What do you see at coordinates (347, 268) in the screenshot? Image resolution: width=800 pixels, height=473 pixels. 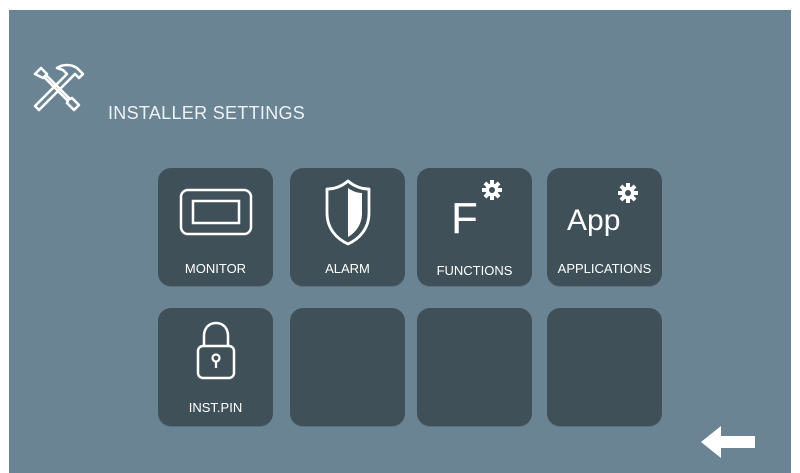 I see `alarm-label: ALARM` at bounding box center [347, 268].